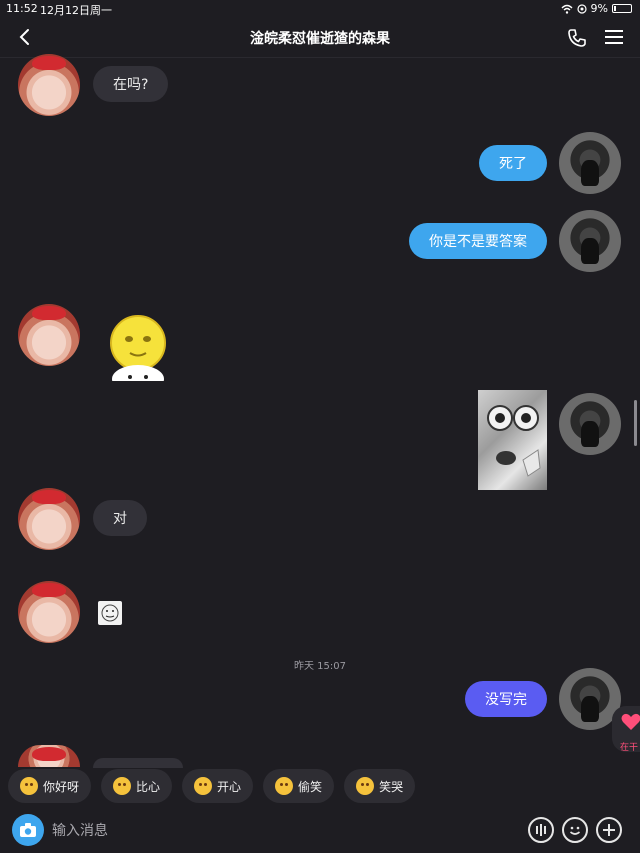  I want to click on chat-title: 淦皖柔怼催逝猹的森果, so click(320, 39).